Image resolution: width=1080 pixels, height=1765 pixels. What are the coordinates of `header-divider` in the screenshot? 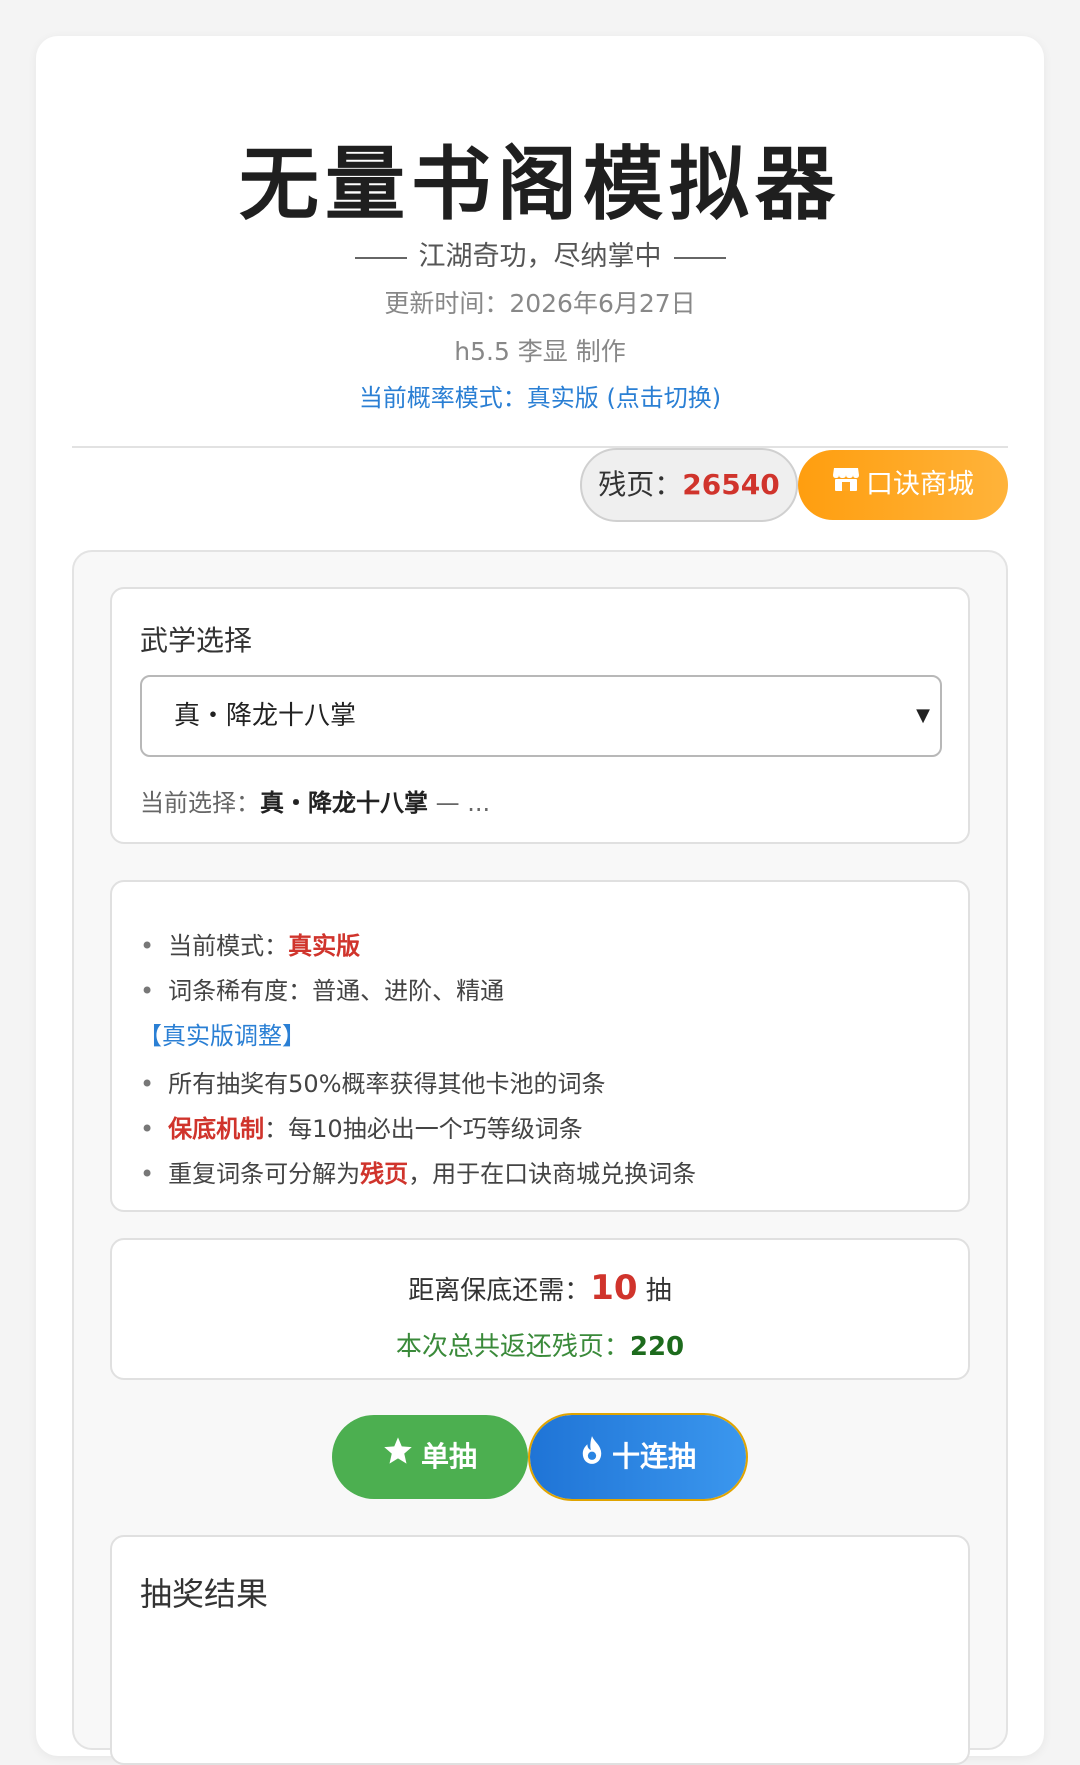 It's located at (540, 447).